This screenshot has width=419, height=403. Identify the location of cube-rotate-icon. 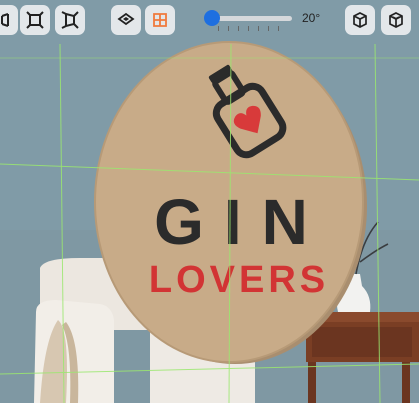
(396, 20).